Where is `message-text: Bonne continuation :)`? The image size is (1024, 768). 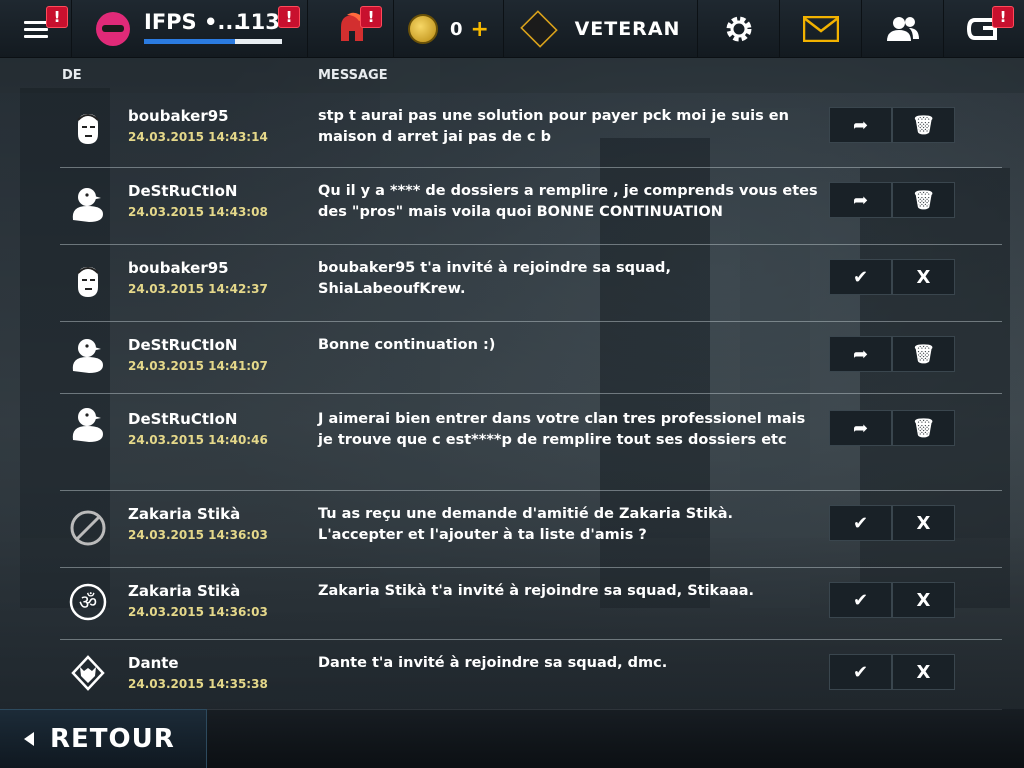 message-text: Bonne continuation :) is located at coordinates (407, 345).